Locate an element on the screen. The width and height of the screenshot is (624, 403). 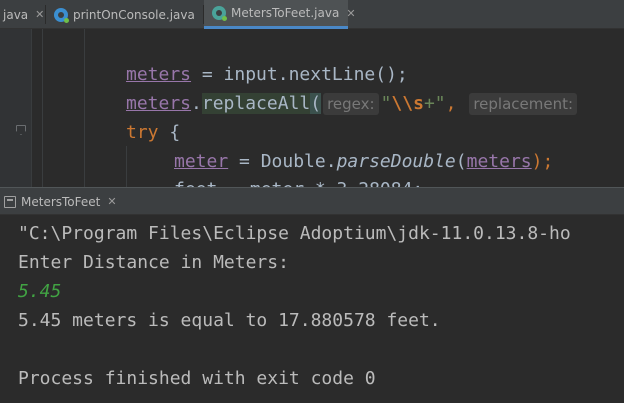
code-line-4: meter = Double.parseDouble(meters); is located at coordinates (363, 162).